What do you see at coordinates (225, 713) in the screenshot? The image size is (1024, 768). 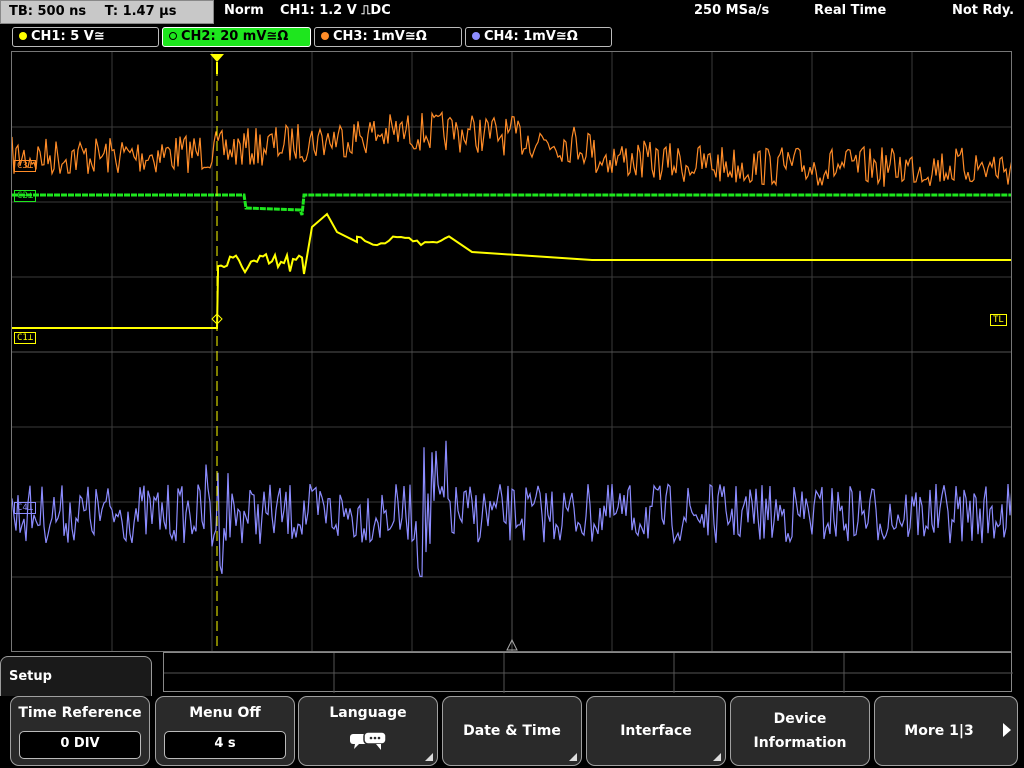 I see `menu-off-label: Menu Off` at bounding box center [225, 713].